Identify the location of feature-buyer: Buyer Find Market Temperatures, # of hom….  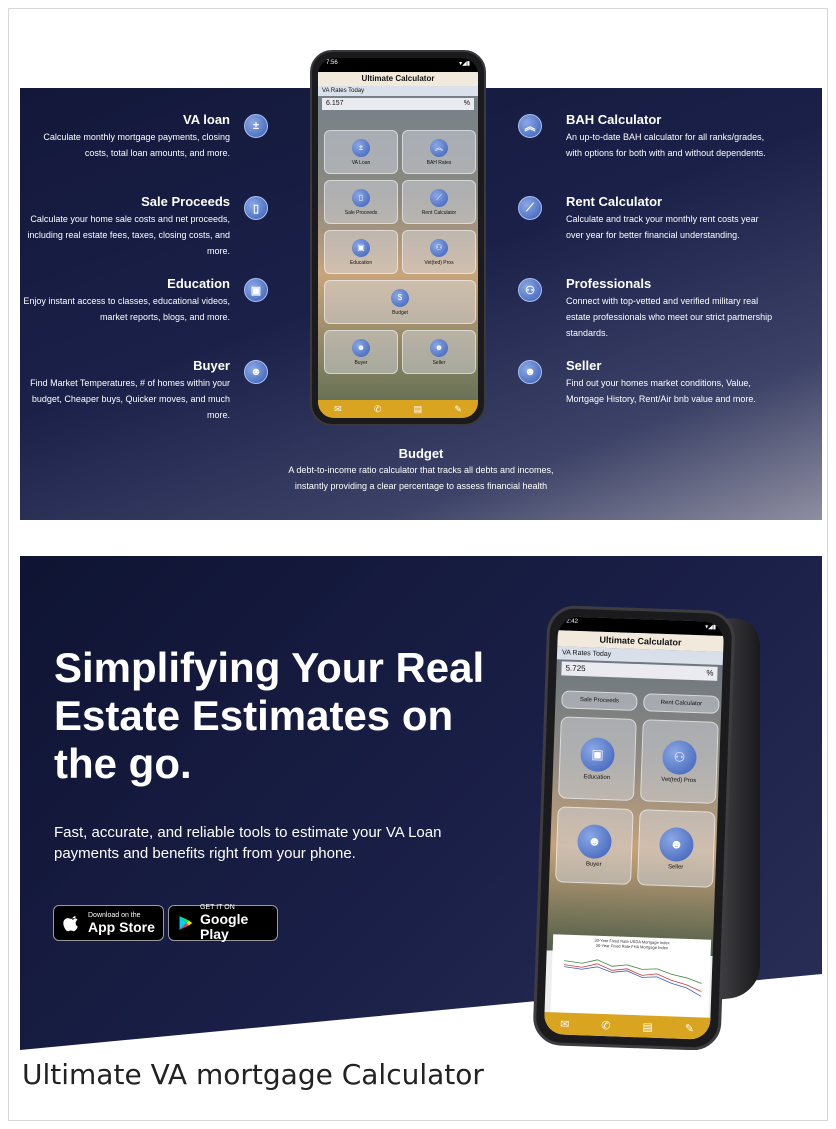
(125, 390).